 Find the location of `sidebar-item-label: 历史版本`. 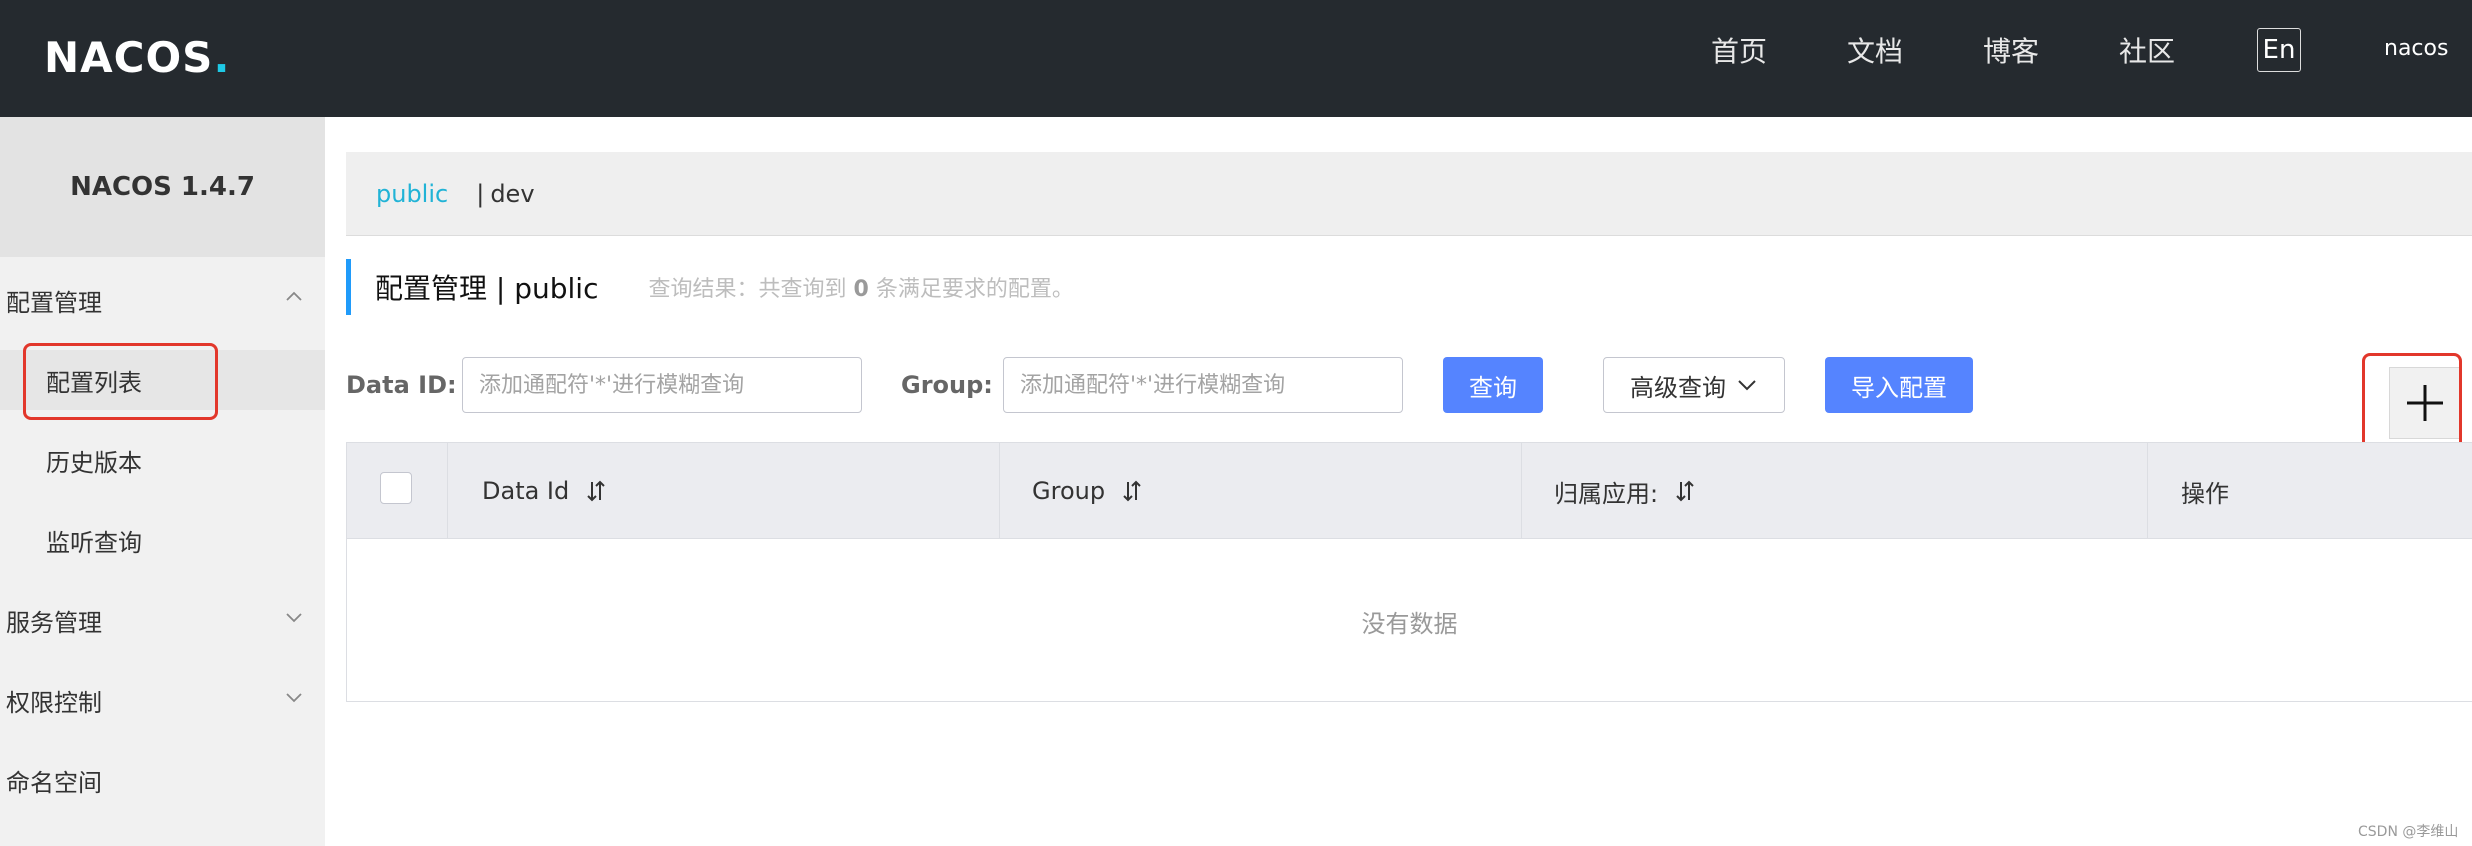

sidebar-item-label: 历史版本 is located at coordinates (94, 462).